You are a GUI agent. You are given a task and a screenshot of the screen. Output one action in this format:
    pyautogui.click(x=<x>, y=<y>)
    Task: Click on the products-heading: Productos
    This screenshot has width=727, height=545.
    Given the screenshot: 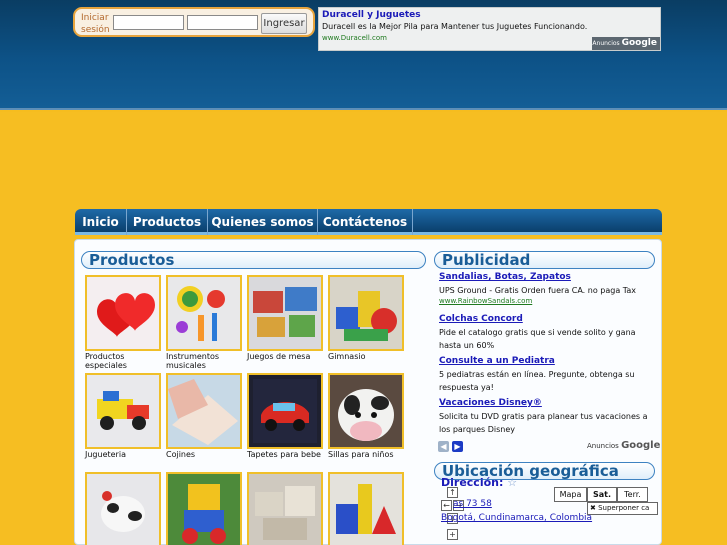 What is the action you would take?
    pyautogui.click(x=253, y=260)
    